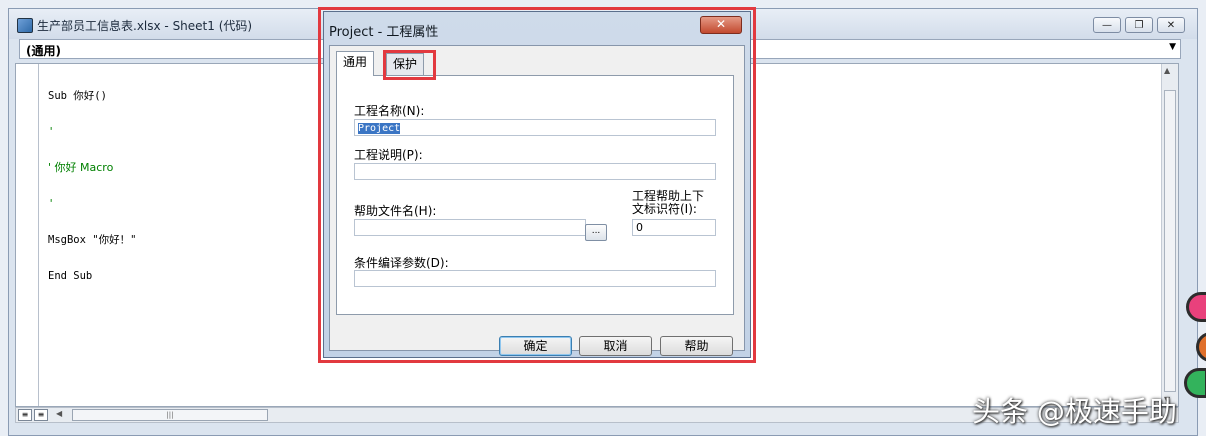  What do you see at coordinates (41, 415) in the screenshot?
I see `full-module-view-icon: ≡` at bounding box center [41, 415].